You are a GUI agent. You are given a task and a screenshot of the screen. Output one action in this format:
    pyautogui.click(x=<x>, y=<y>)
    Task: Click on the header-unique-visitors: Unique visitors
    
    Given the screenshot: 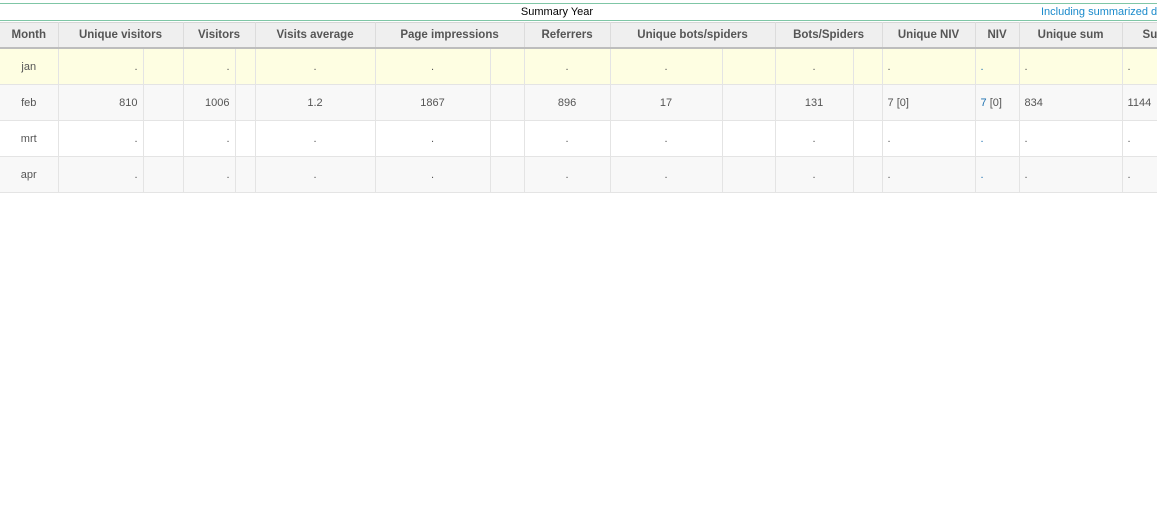 What is the action you would take?
    pyautogui.click(x=121, y=35)
    